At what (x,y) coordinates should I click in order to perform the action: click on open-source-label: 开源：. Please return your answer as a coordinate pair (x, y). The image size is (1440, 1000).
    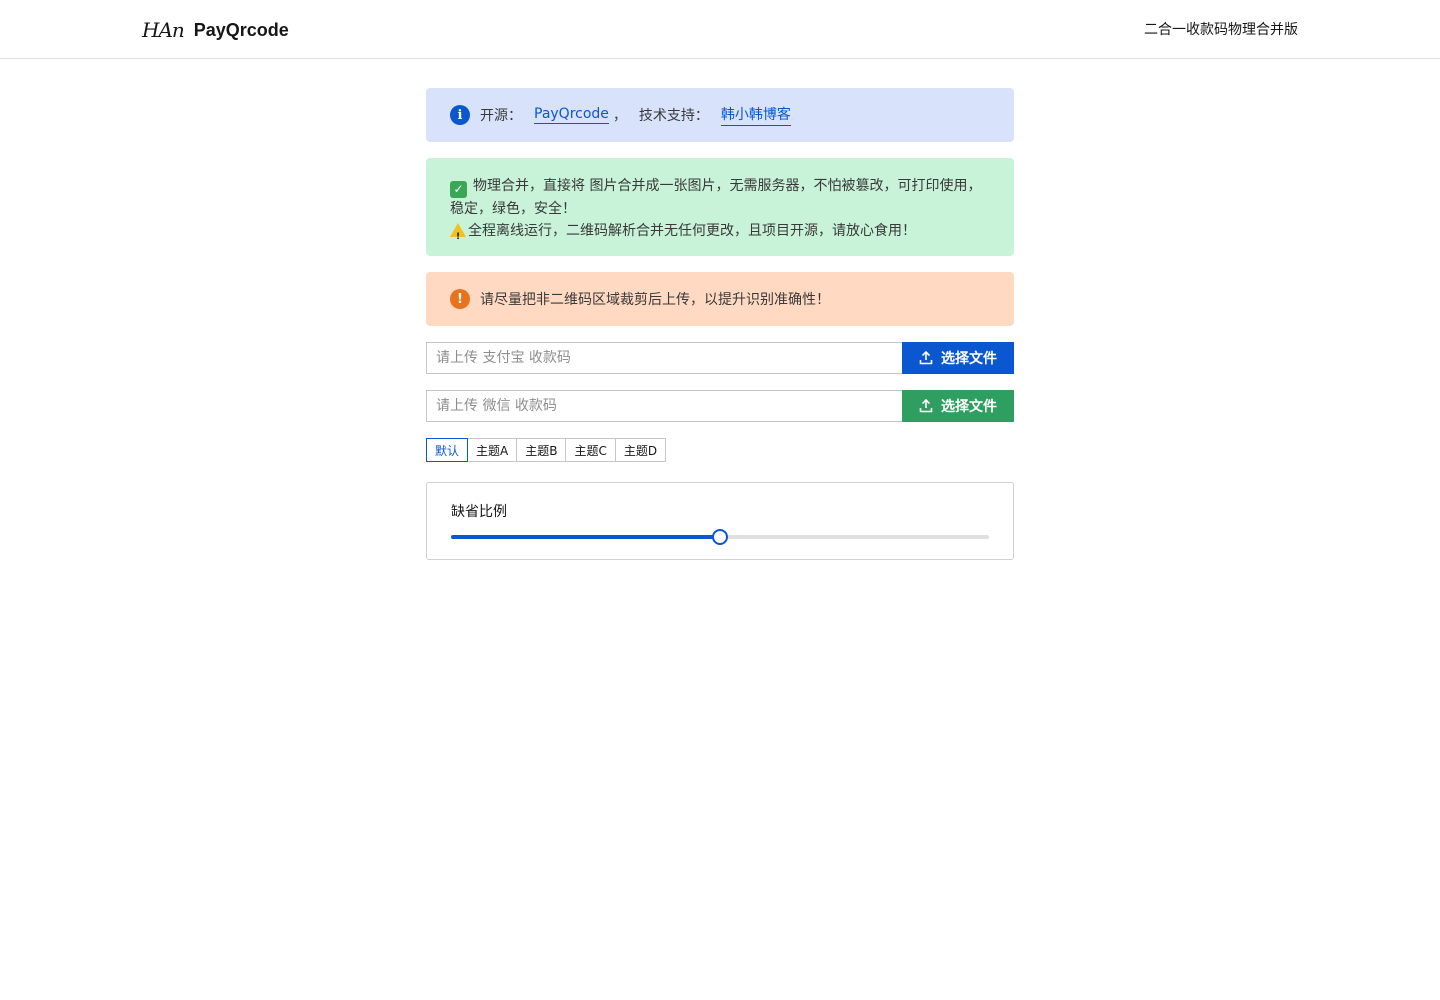
    Looking at the image, I should click on (501, 116).